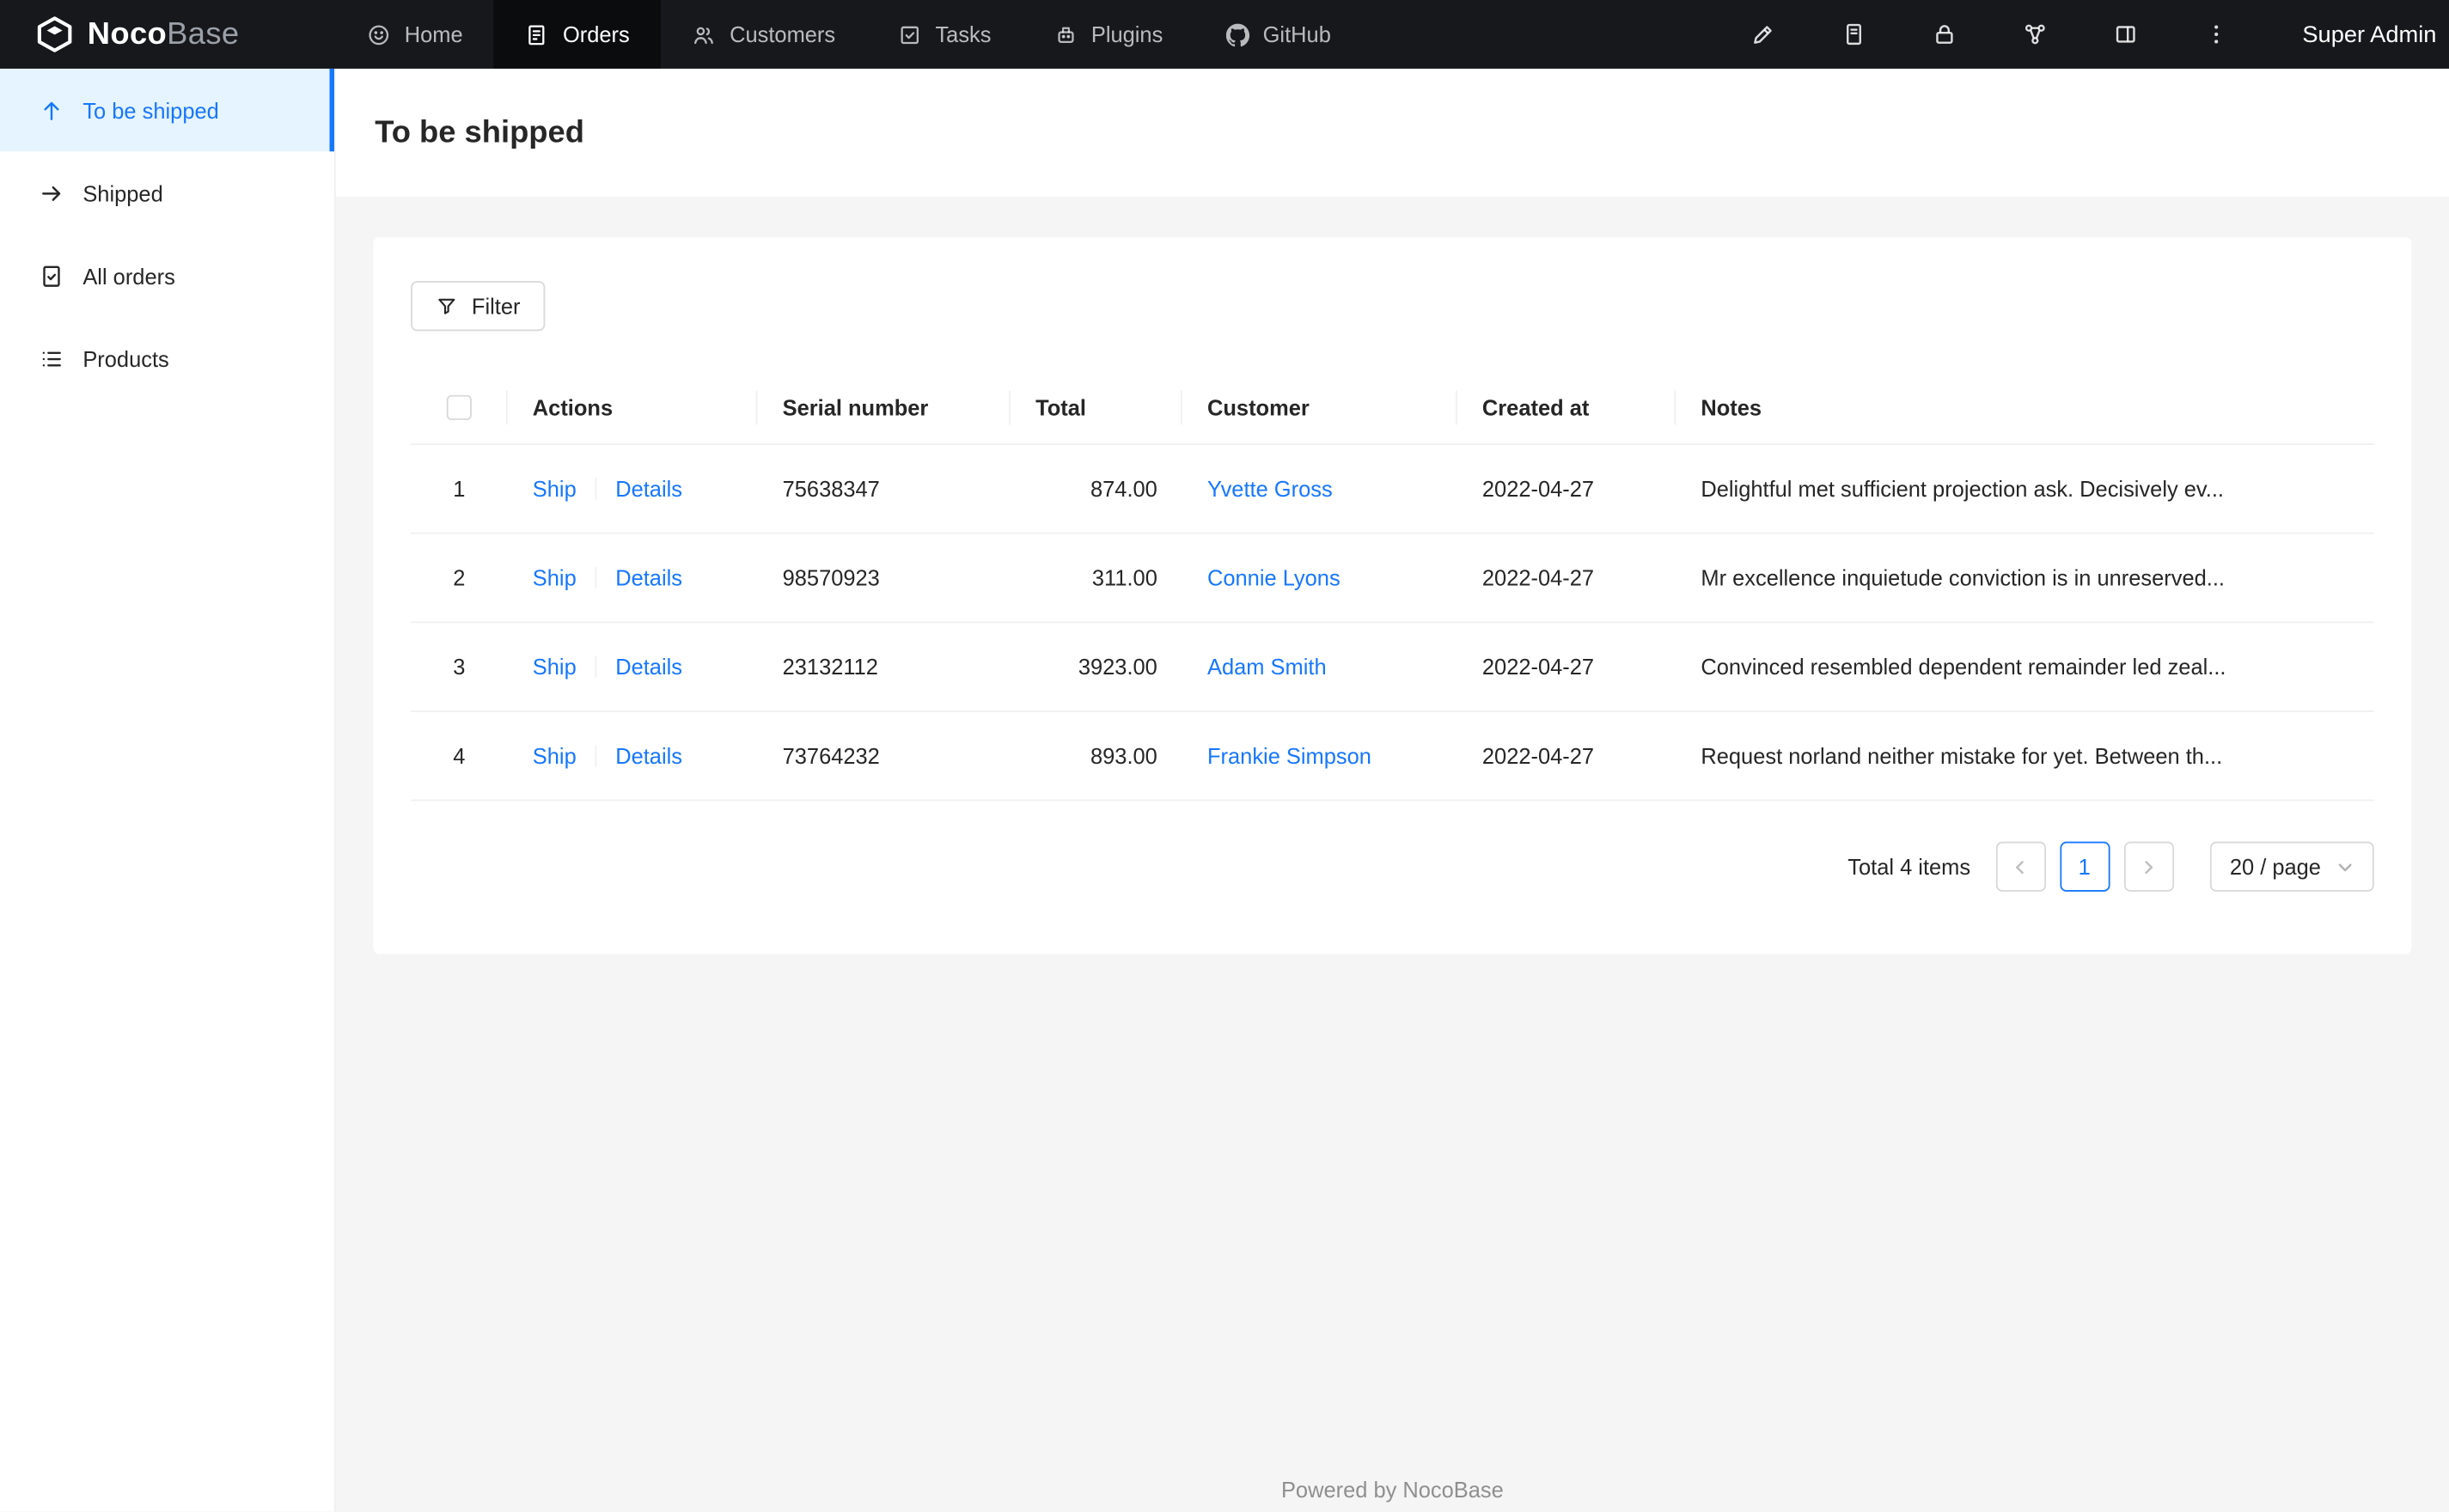 Image resolution: width=2449 pixels, height=1512 pixels. I want to click on customer-link: Connie Lyons, so click(1274, 578).